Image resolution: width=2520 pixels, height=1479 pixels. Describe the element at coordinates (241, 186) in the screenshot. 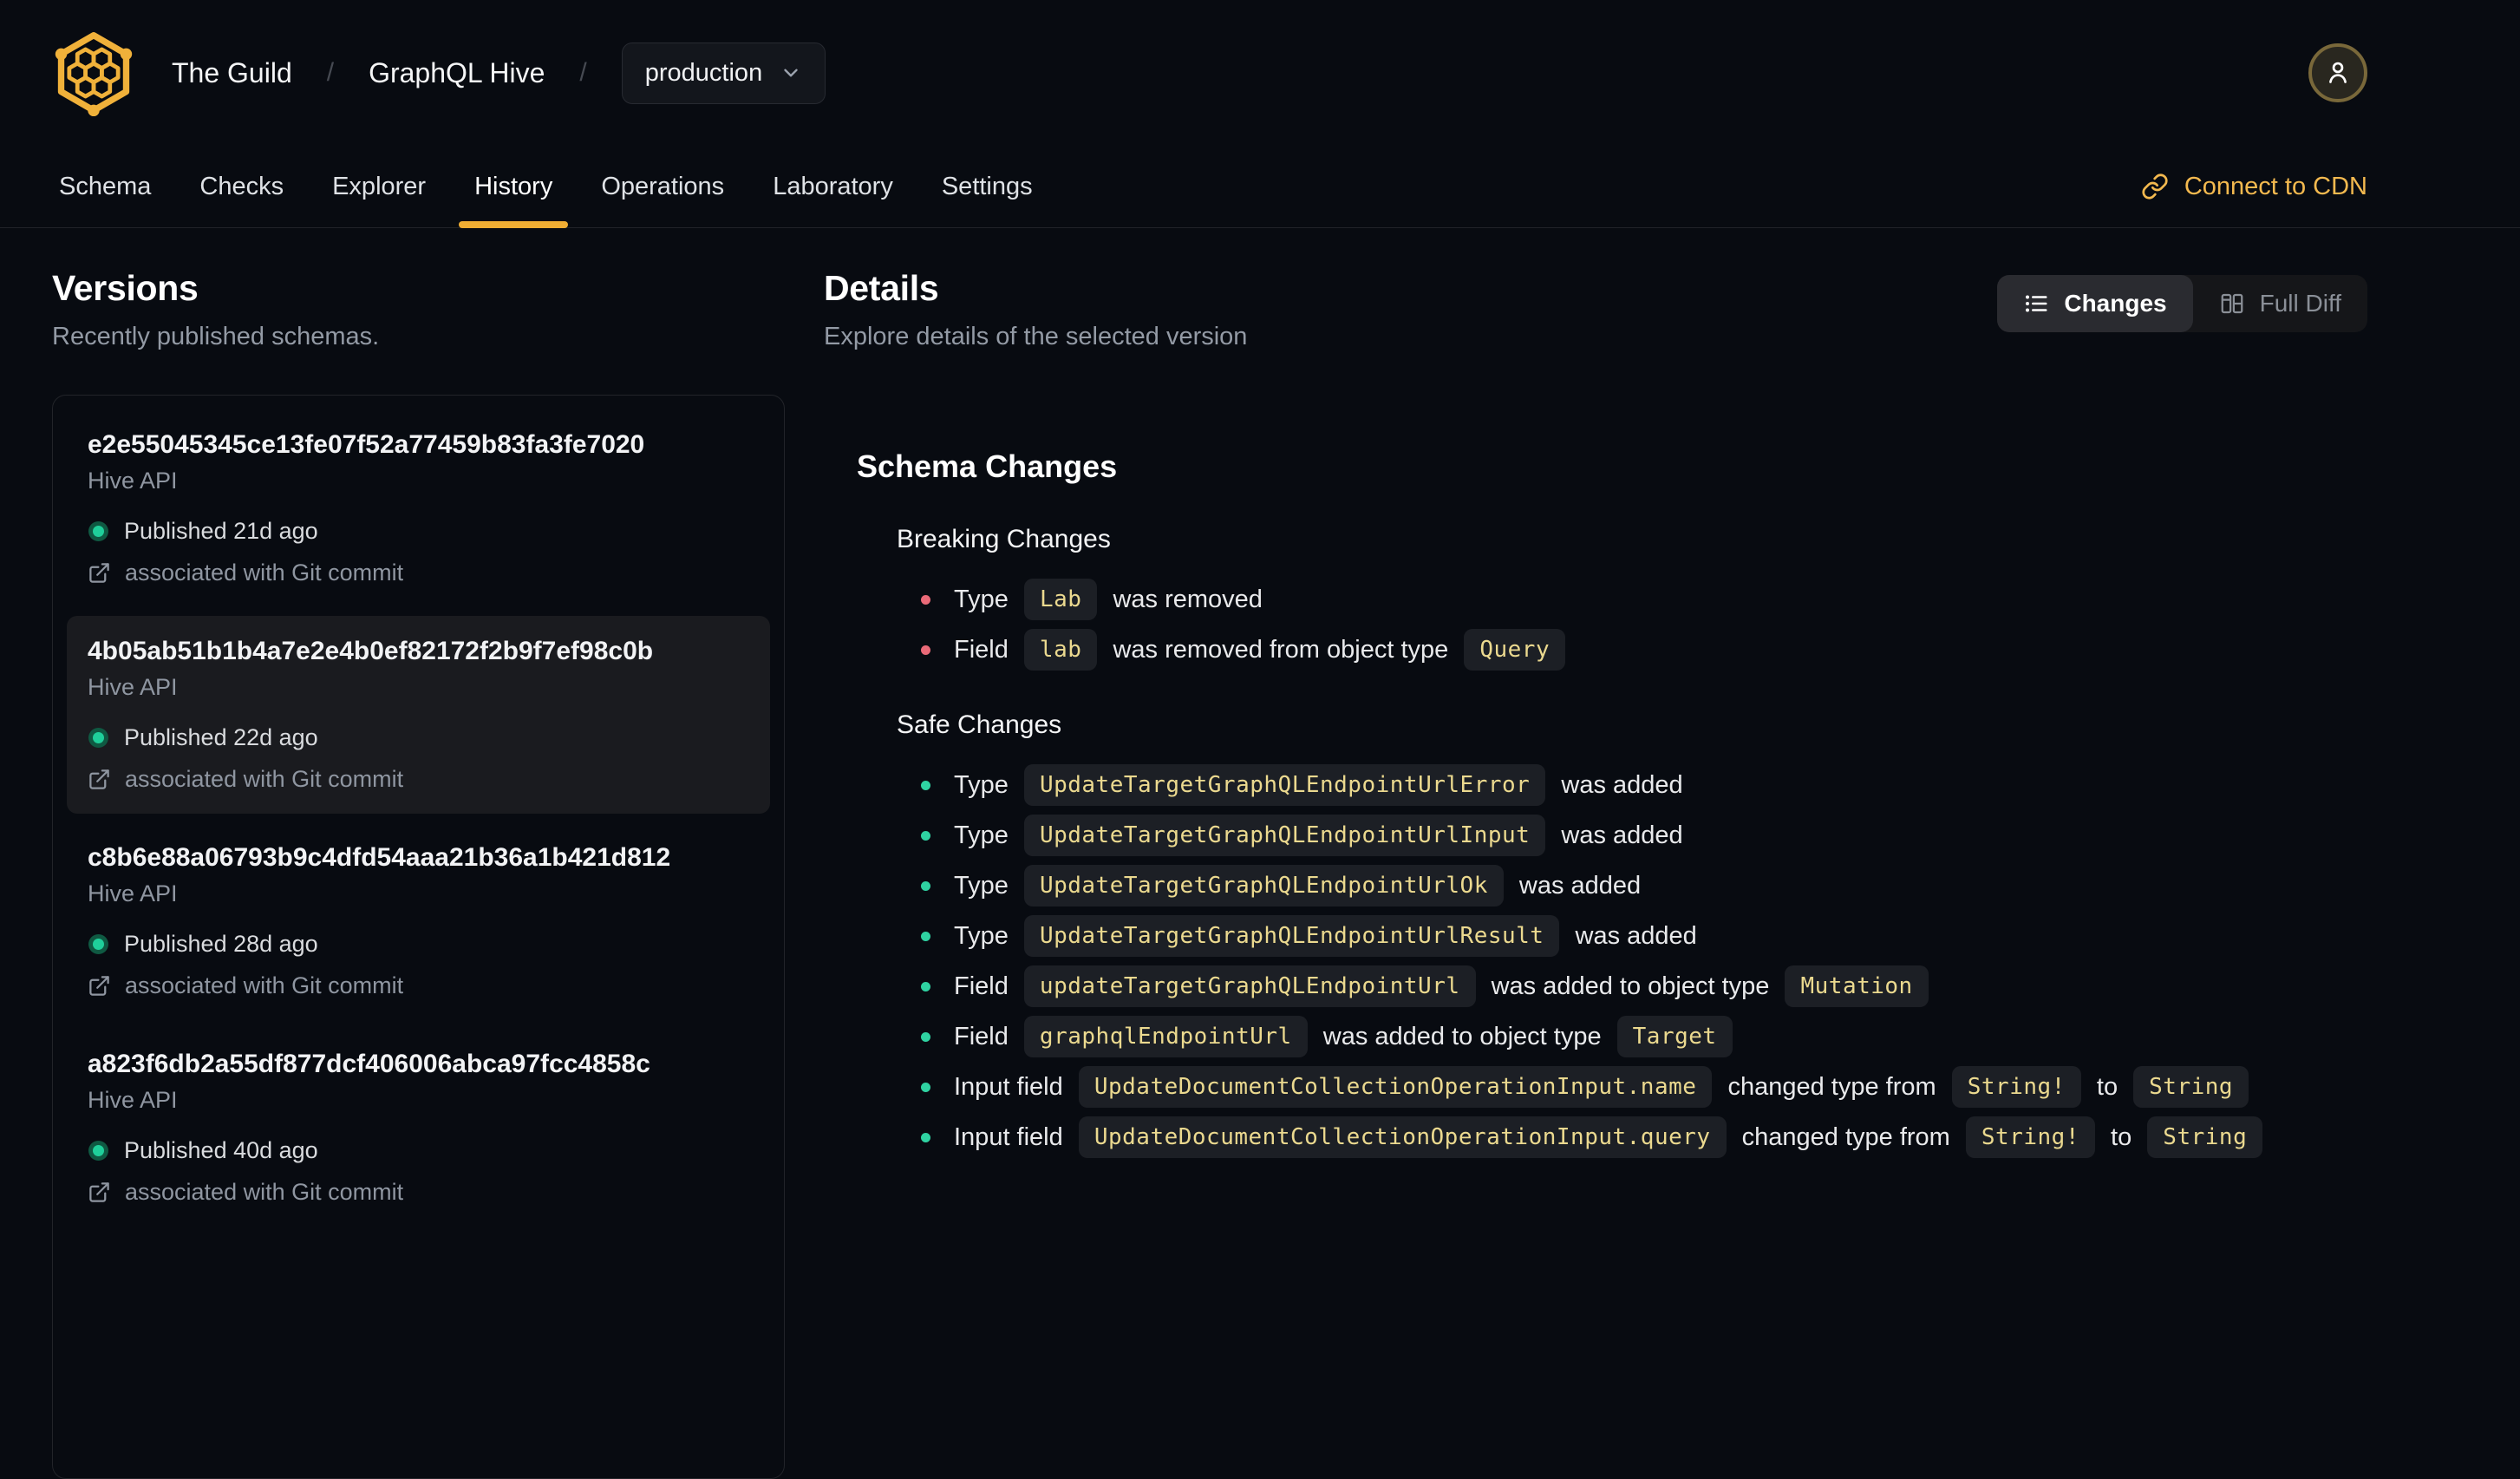

I see `tab-checks: Checks` at that location.